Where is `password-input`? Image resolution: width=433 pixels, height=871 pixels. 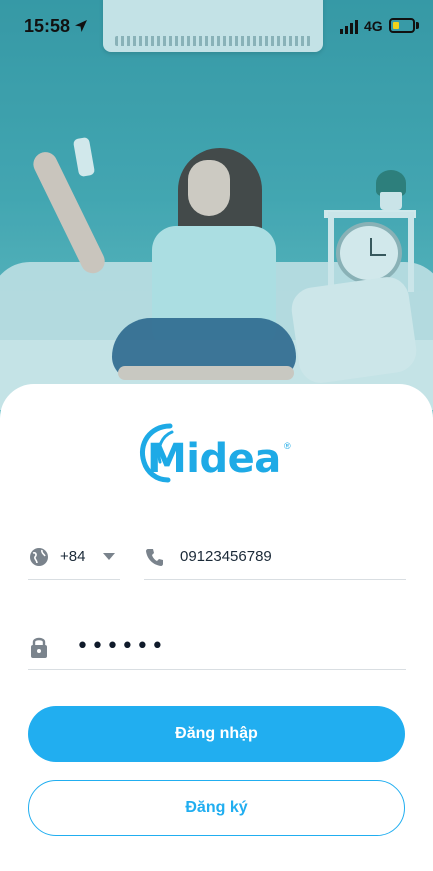 password-input is located at coordinates (226, 646).